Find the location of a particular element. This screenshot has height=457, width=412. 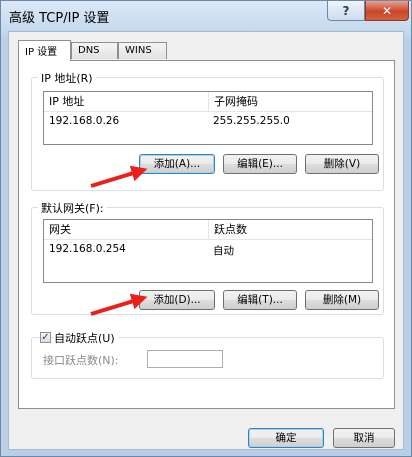

ip-address-list: IP 地址 子网掩码 192.168.0.26 255.255.255.0 is located at coordinates (208, 118).